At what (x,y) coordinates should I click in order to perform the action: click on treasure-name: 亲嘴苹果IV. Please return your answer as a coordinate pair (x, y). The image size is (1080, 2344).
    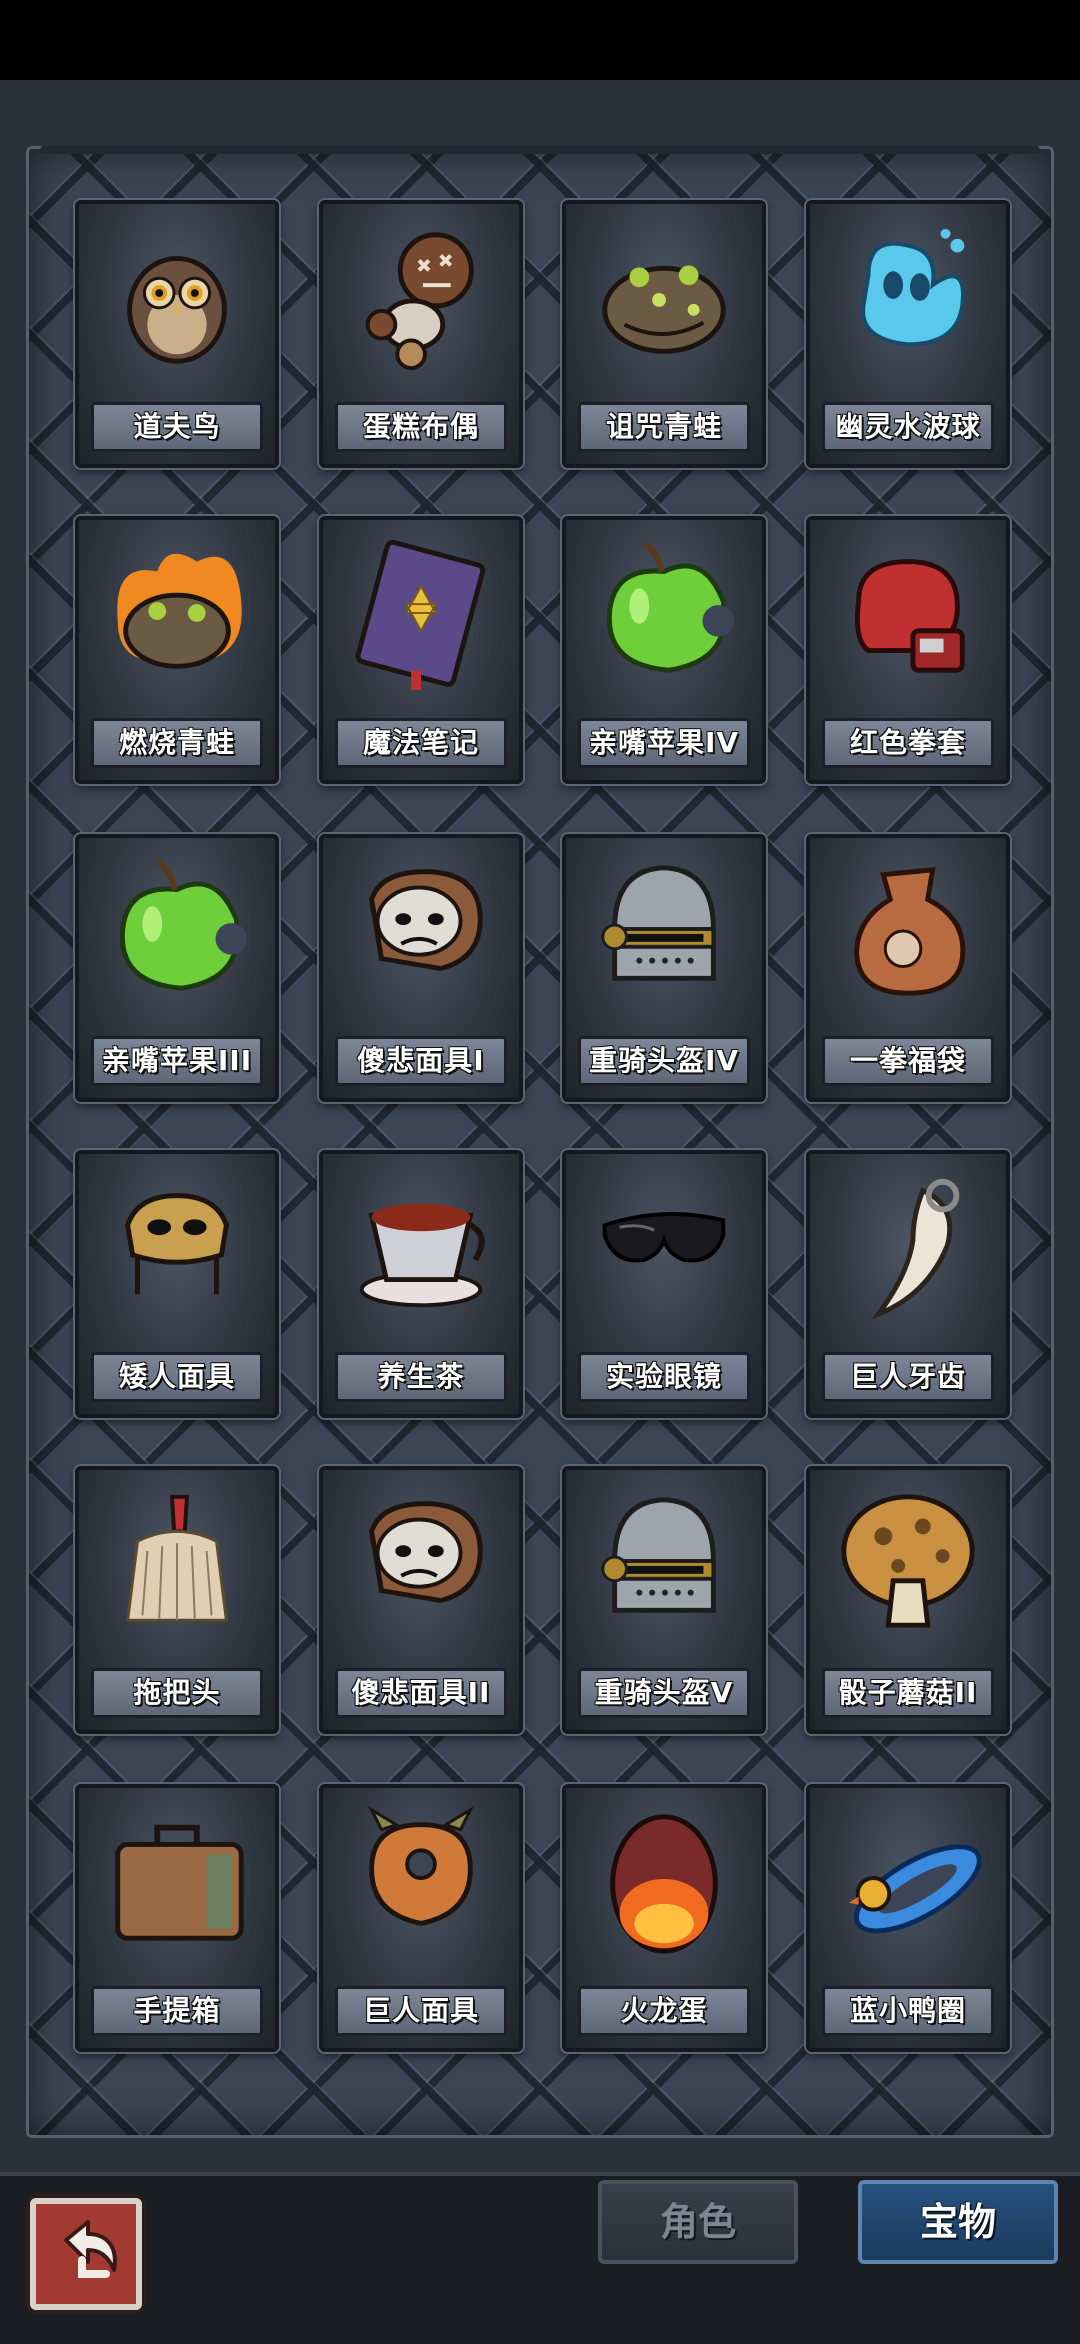
    Looking at the image, I should click on (664, 743).